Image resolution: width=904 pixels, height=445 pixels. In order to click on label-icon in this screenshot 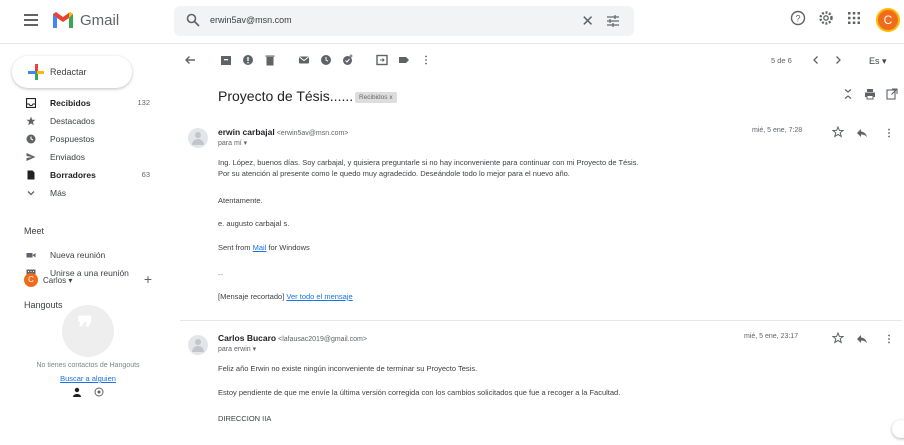, I will do `click(404, 60)`.